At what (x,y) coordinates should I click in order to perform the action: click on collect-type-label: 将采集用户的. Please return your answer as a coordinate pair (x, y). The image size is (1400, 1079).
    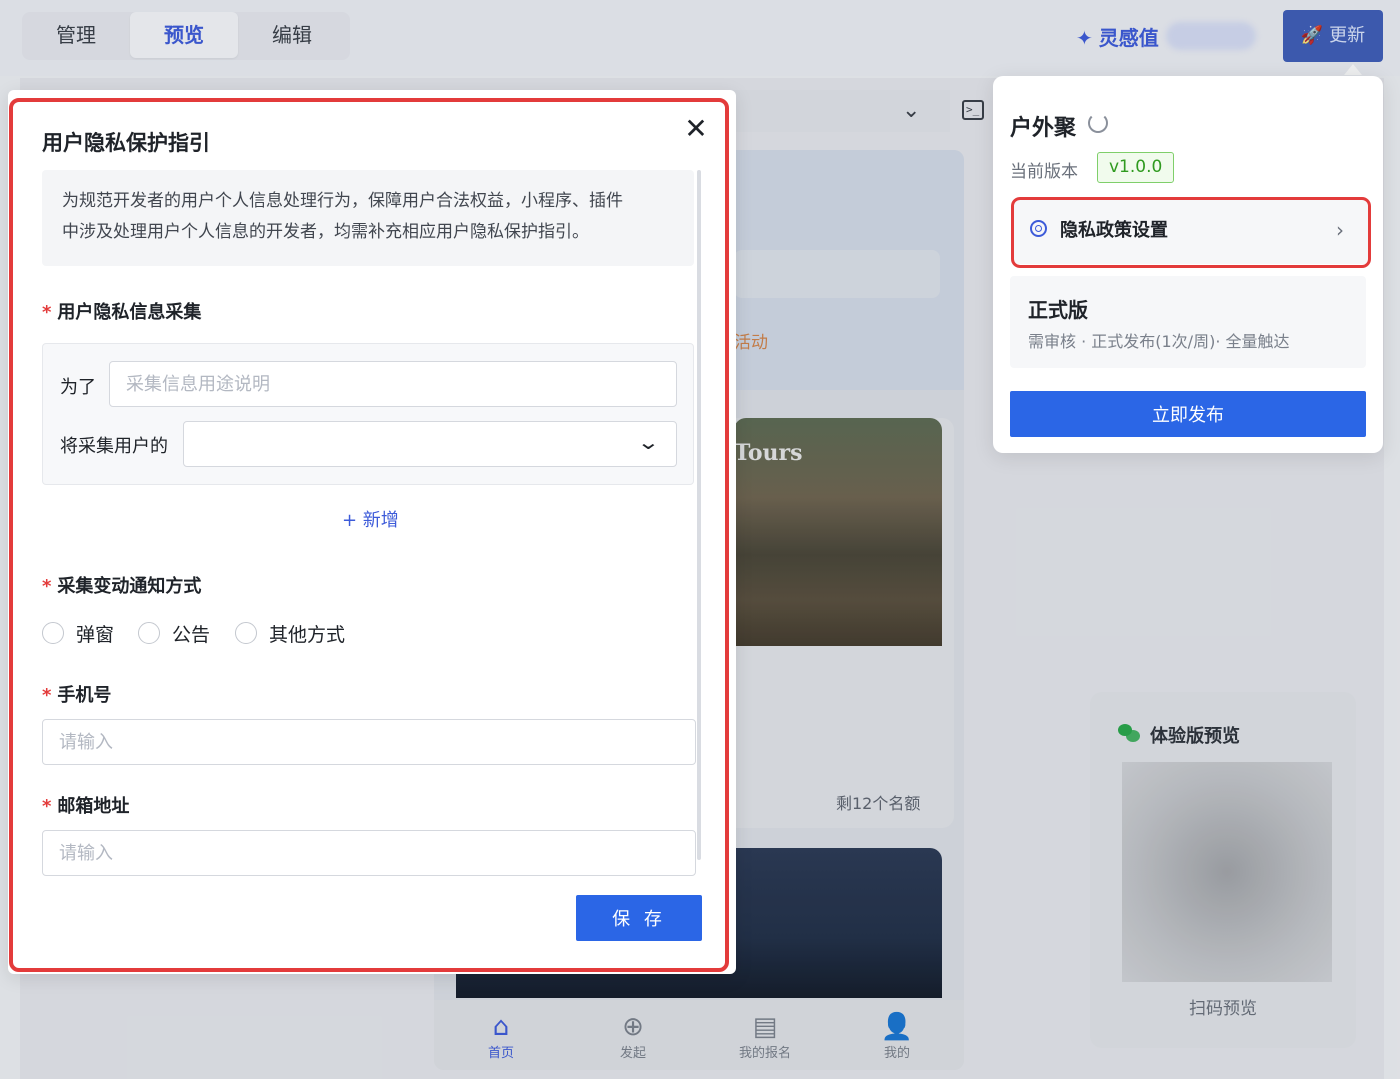
    Looking at the image, I should click on (114, 446).